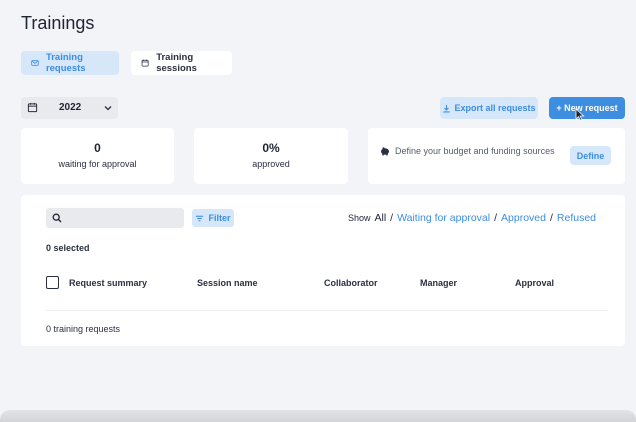 This screenshot has height=422, width=636. Describe the element at coordinates (359, 218) in the screenshot. I see `show-label: Show` at that location.